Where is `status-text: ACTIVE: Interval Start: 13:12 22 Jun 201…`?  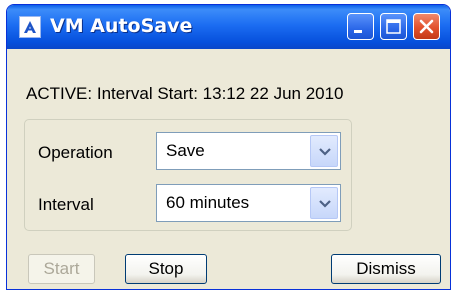
status-text: ACTIVE: Interval Start: 13:12 22 Jun 201… is located at coordinates (185, 93).